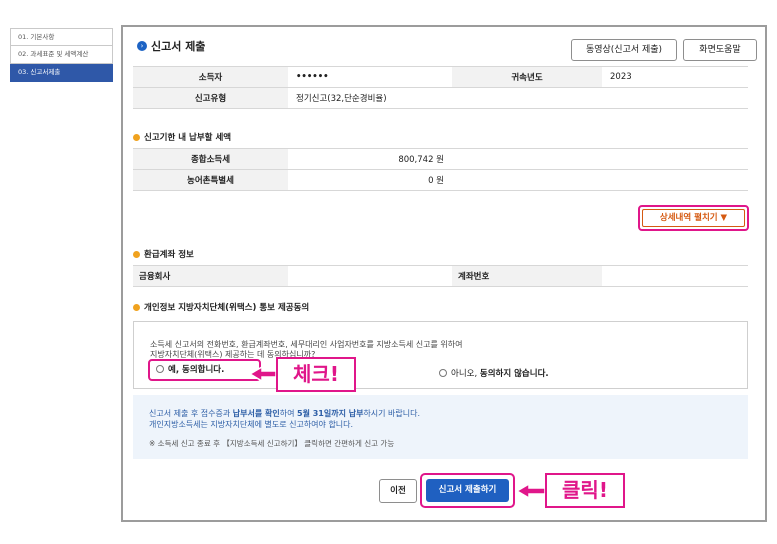 This screenshot has width=777, height=544. What do you see at coordinates (316, 374) in the screenshot?
I see `check-callout: 체크!` at bounding box center [316, 374].